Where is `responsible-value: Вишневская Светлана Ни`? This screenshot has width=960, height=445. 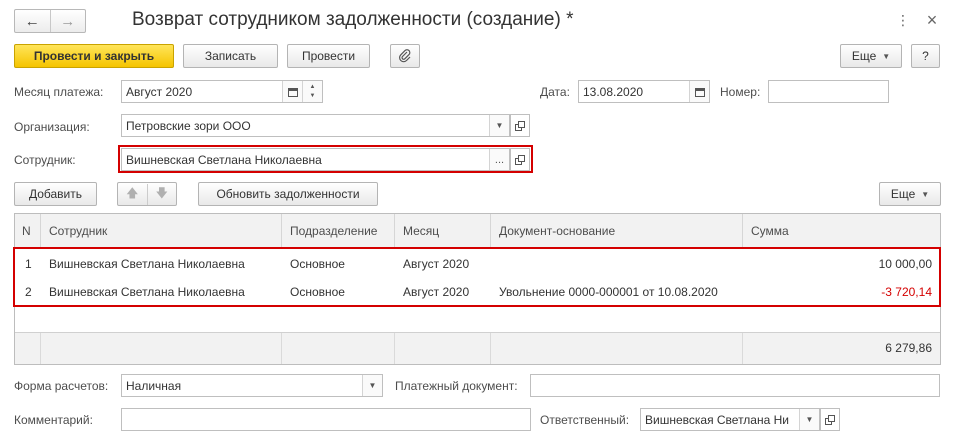 responsible-value: Вишневская Светлана Ни is located at coordinates (717, 419).